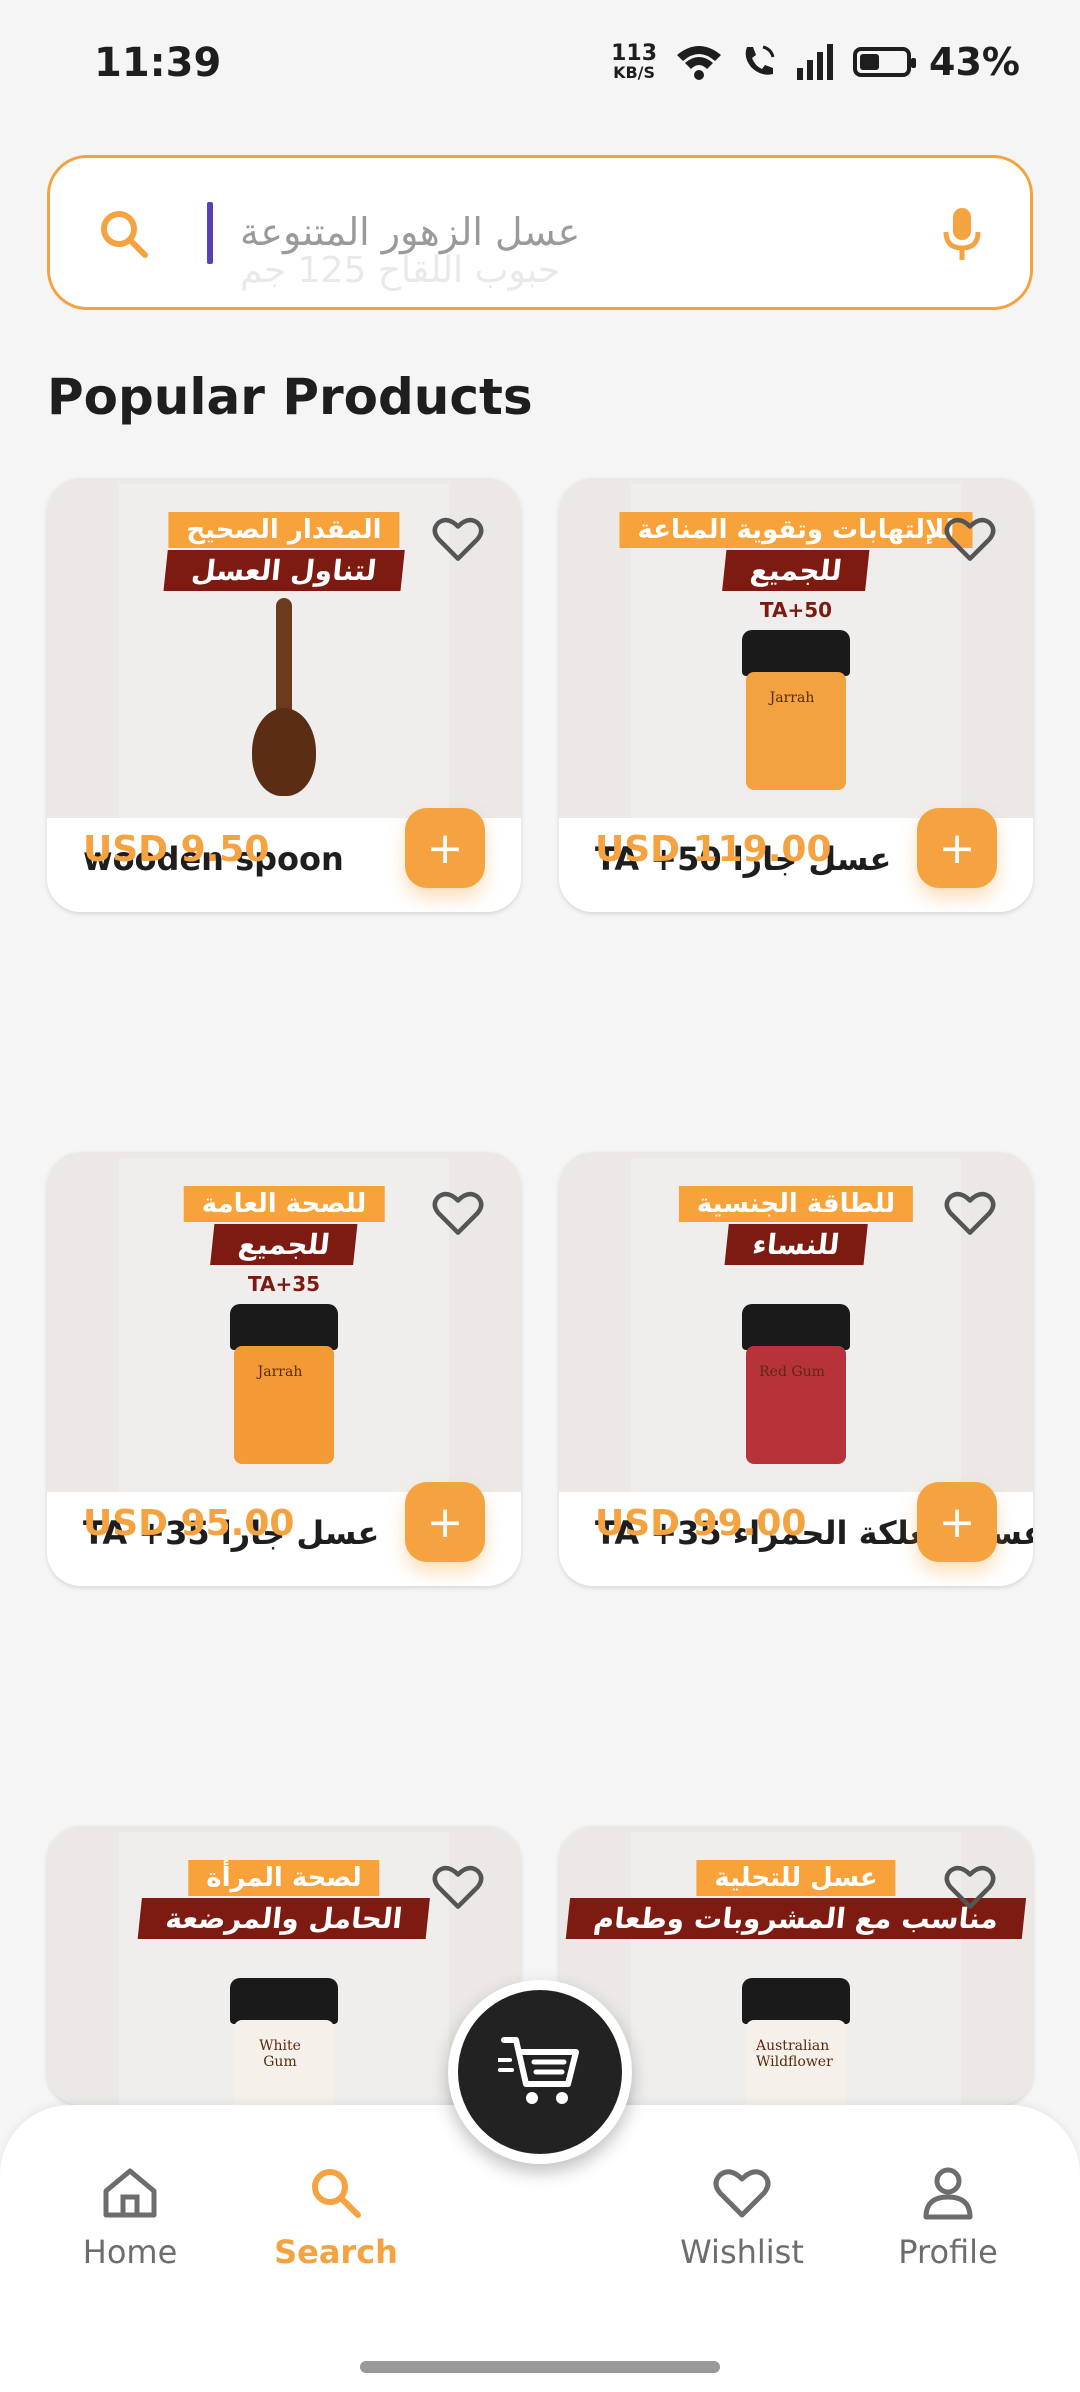  I want to click on cart-button, so click(540, 2072).